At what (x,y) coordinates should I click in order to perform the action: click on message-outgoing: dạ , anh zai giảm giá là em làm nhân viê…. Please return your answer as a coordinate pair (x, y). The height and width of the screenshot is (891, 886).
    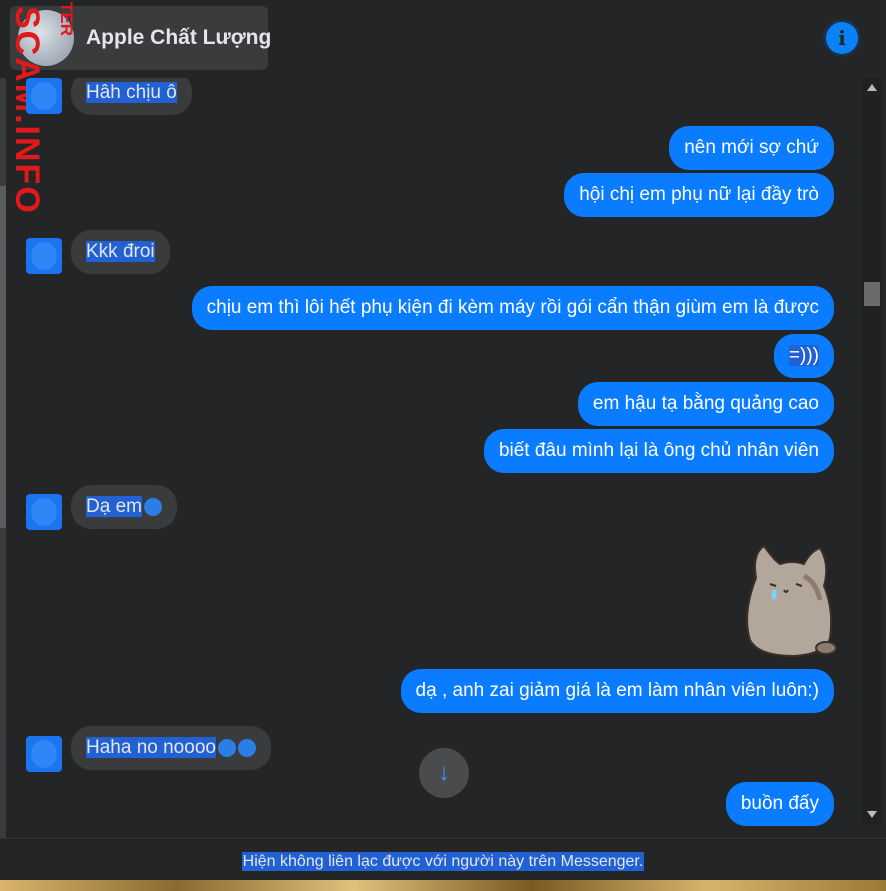
    Looking at the image, I should click on (617, 691).